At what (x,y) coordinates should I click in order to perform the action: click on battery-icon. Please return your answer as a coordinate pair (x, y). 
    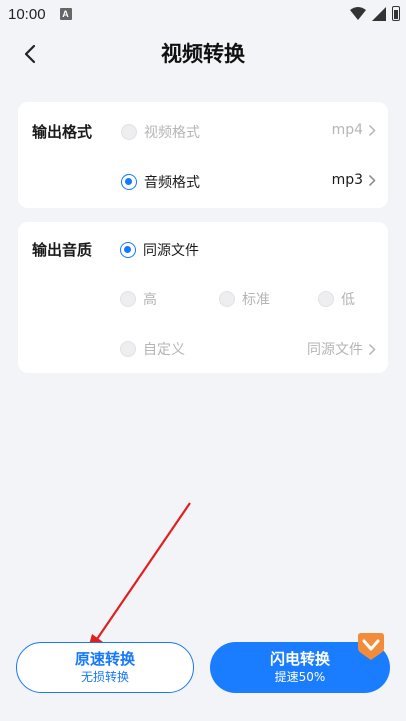
    Looking at the image, I should click on (396, 13).